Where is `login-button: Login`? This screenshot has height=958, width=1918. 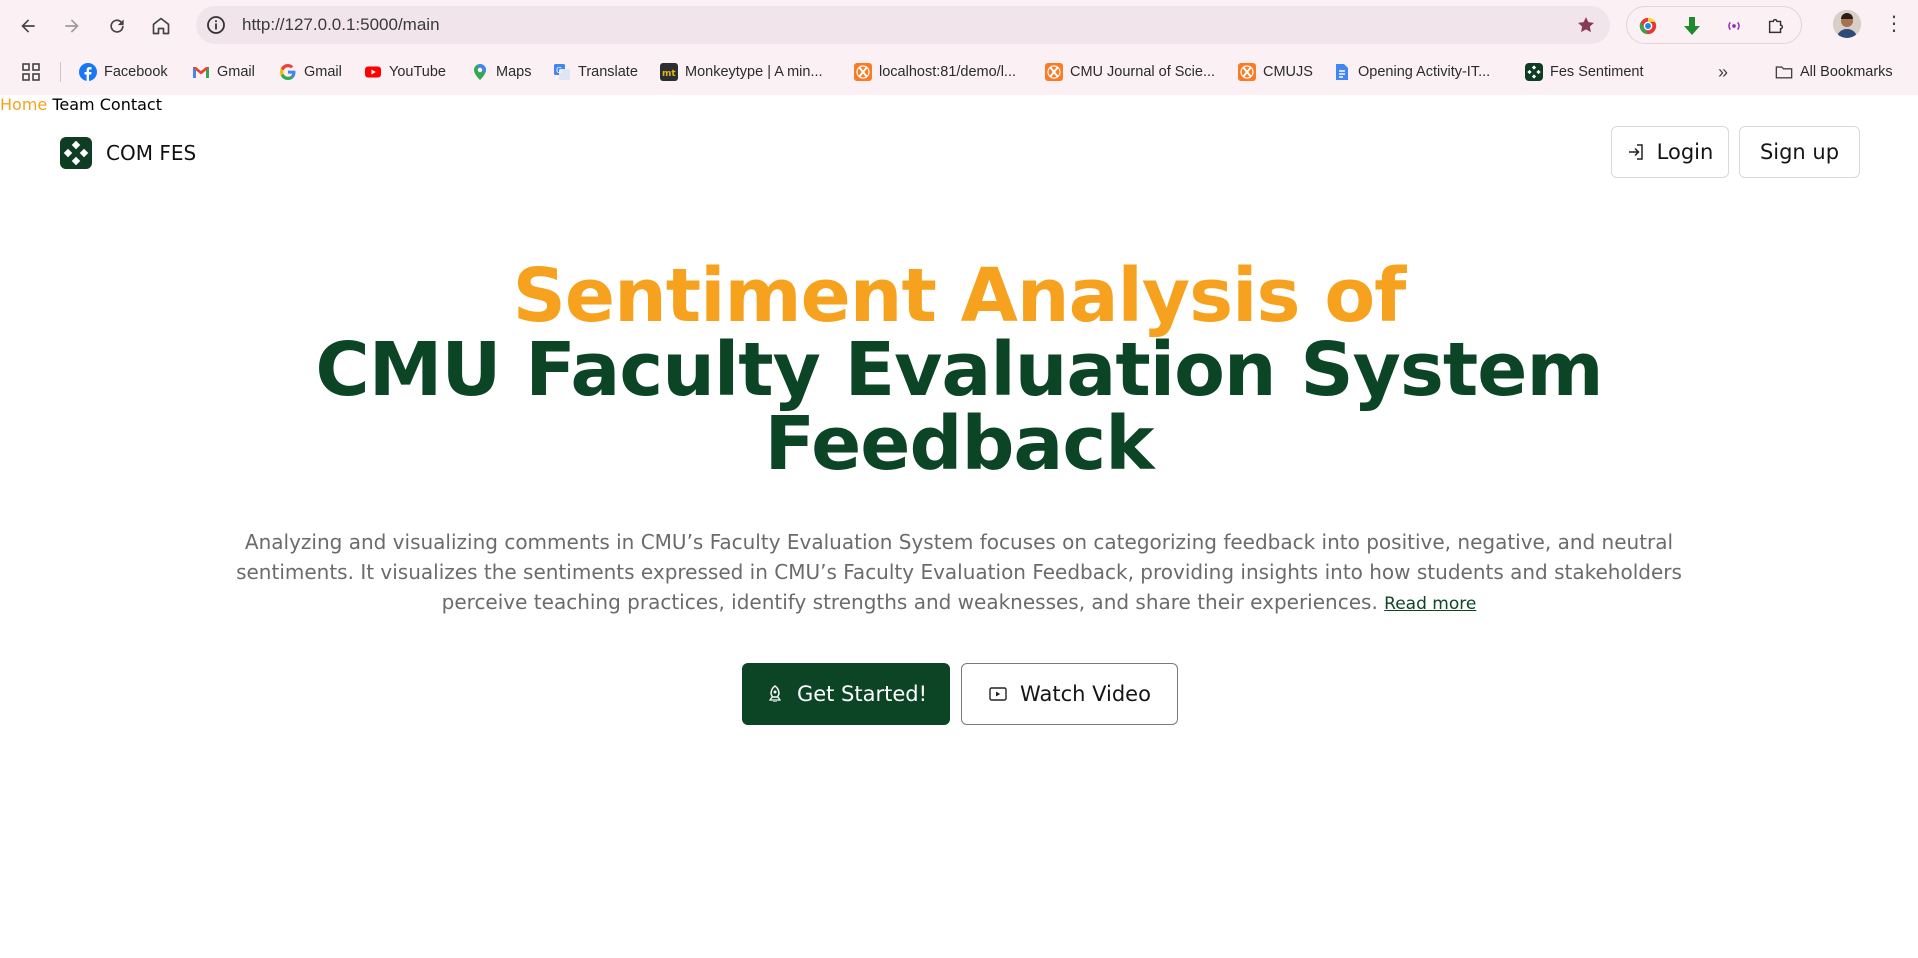
login-button: Login is located at coordinates (1670, 152).